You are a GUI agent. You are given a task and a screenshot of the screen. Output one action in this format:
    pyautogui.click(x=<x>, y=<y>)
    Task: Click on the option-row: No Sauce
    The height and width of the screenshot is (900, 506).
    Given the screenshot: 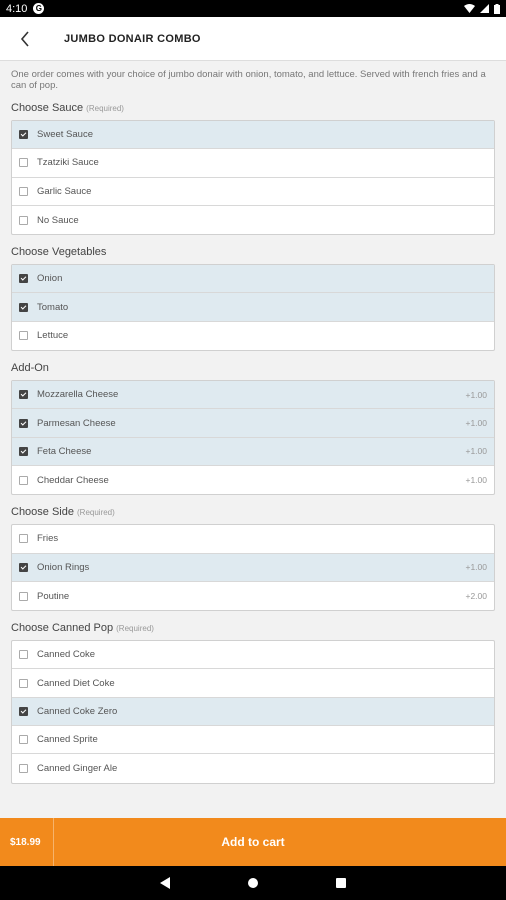 What is the action you would take?
    pyautogui.click(x=253, y=220)
    